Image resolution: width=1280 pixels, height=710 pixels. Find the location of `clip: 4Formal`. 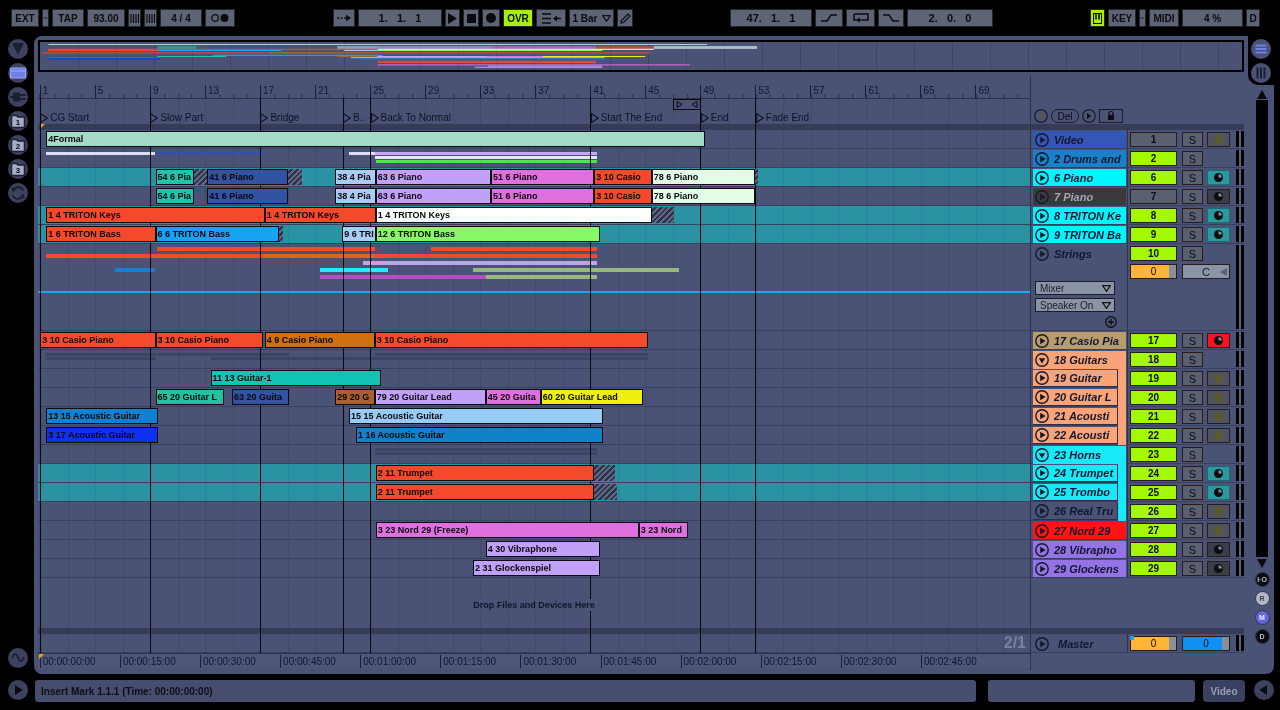

clip: 4Formal is located at coordinates (376, 139).